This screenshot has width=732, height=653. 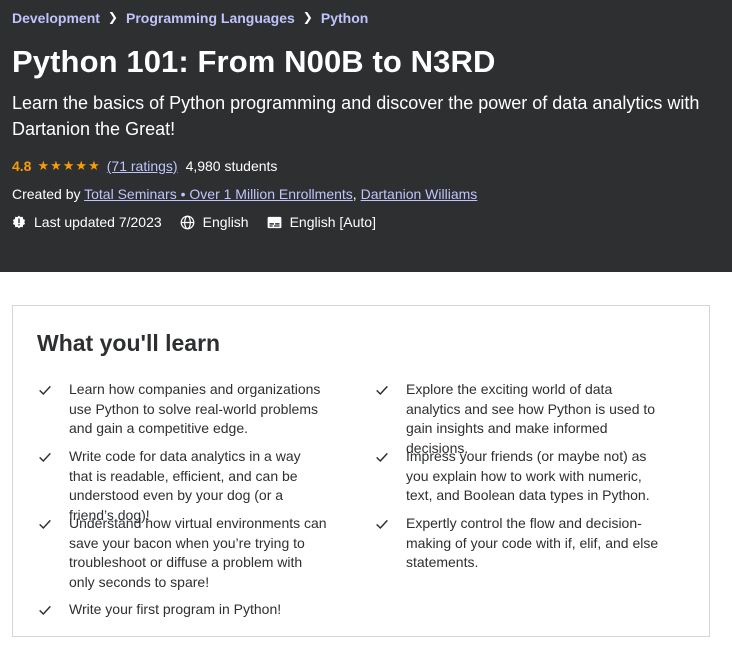 What do you see at coordinates (46, 194) in the screenshot?
I see `created-by-label: Created by` at bounding box center [46, 194].